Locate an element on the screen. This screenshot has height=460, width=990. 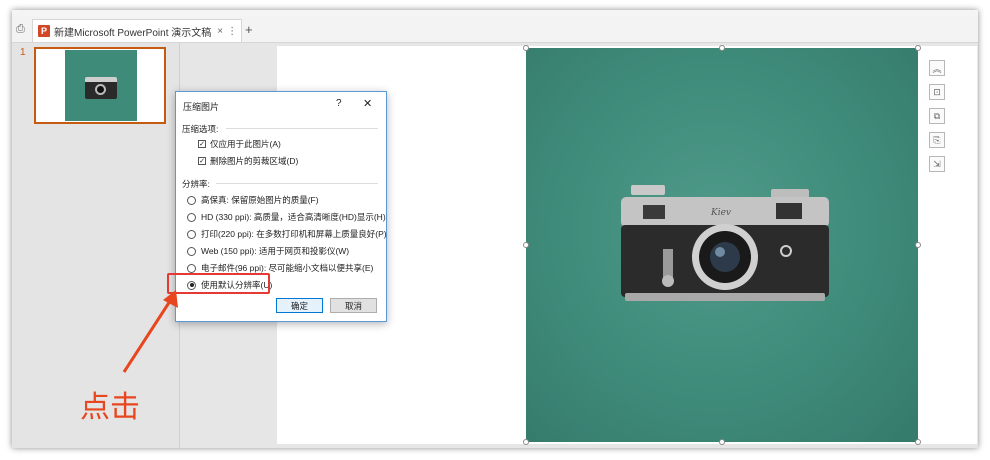
thumbnail-lens is located at coordinates (100, 89).